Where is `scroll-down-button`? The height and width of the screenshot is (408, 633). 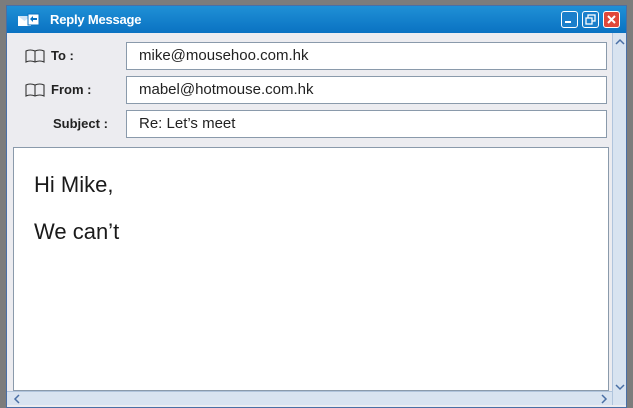
scroll-down-button is located at coordinates (619, 386).